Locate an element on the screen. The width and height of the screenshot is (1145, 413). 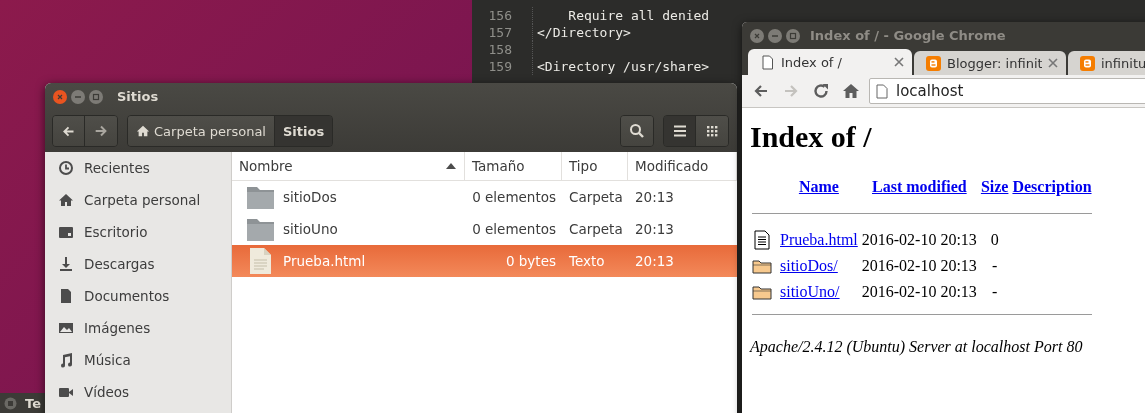
search-icon is located at coordinates (637, 131).